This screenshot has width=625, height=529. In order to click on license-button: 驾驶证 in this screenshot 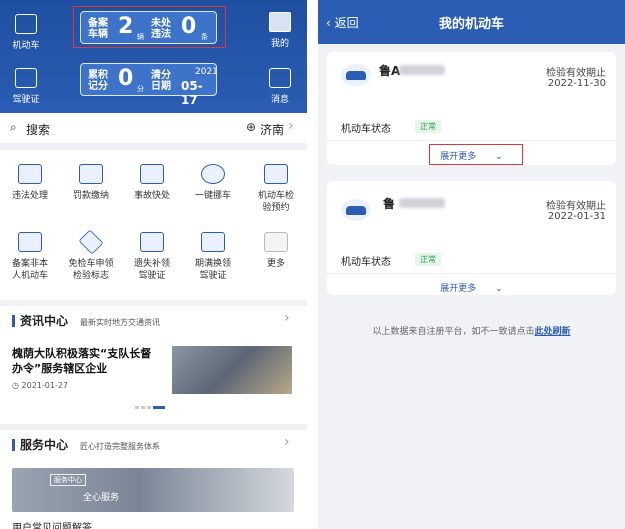, I will do `click(26, 86)`.